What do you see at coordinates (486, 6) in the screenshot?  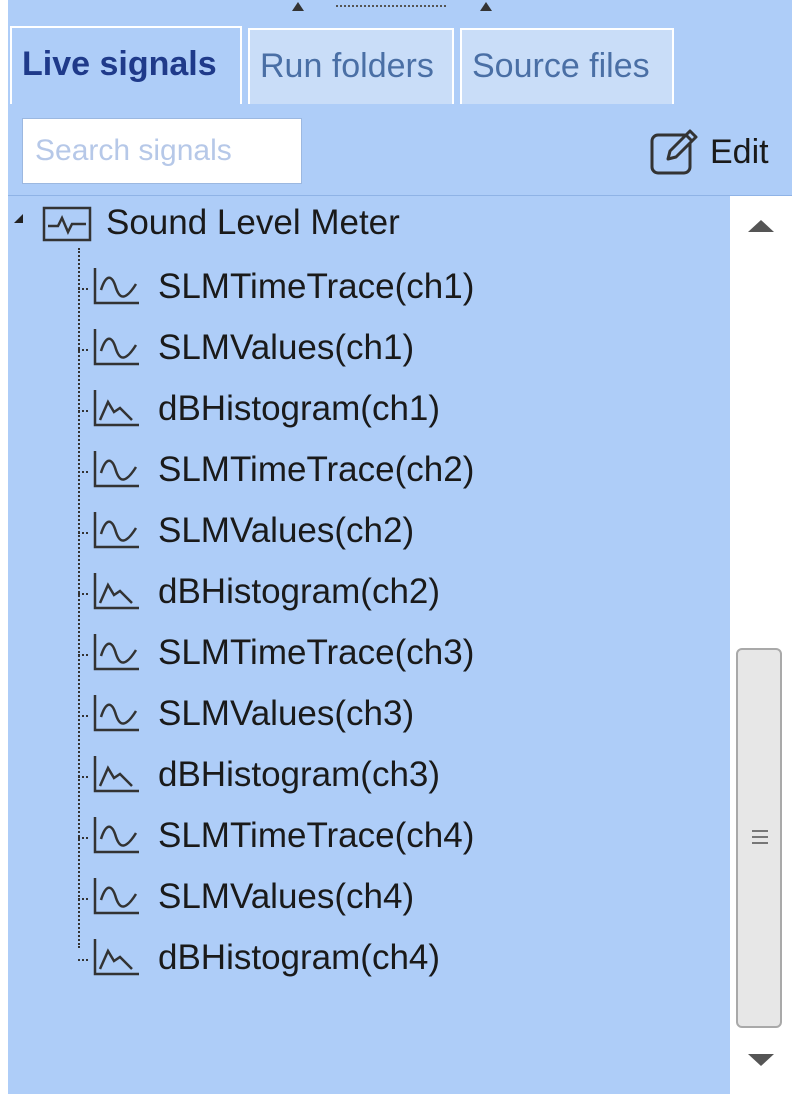 I see `grip-right-arrow-icon` at bounding box center [486, 6].